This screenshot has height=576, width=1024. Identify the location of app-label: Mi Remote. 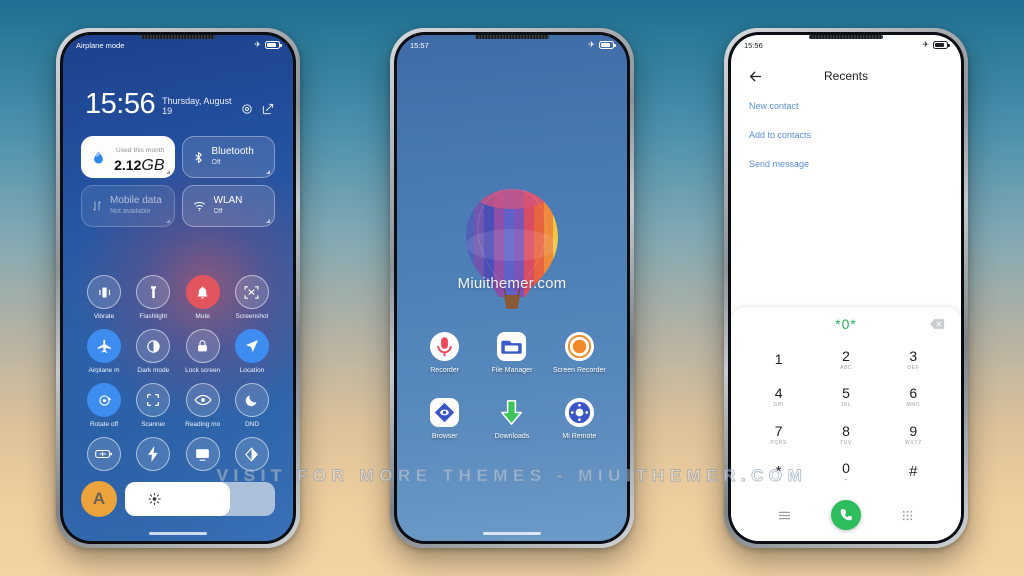
(579, 437).